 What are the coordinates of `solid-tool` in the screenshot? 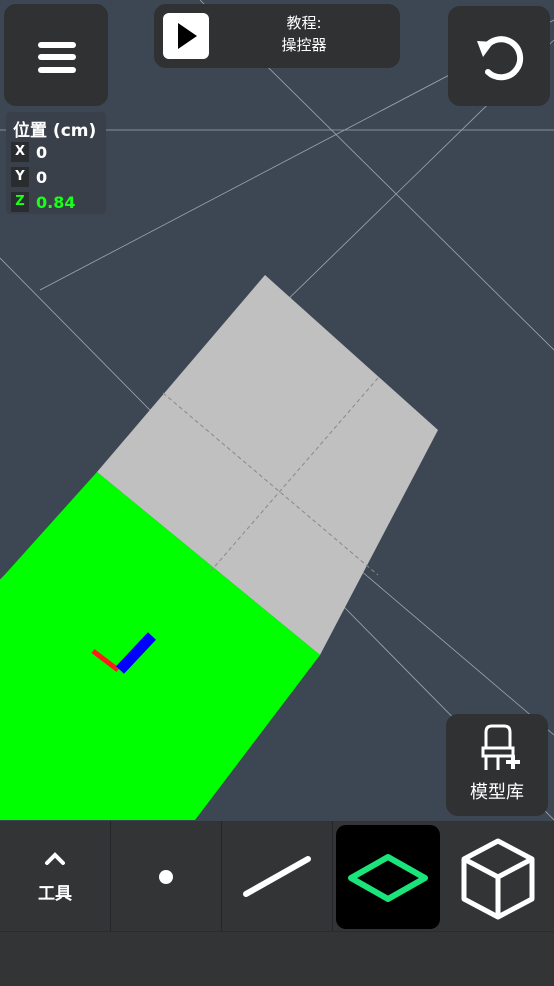 It's located at (498, 876).